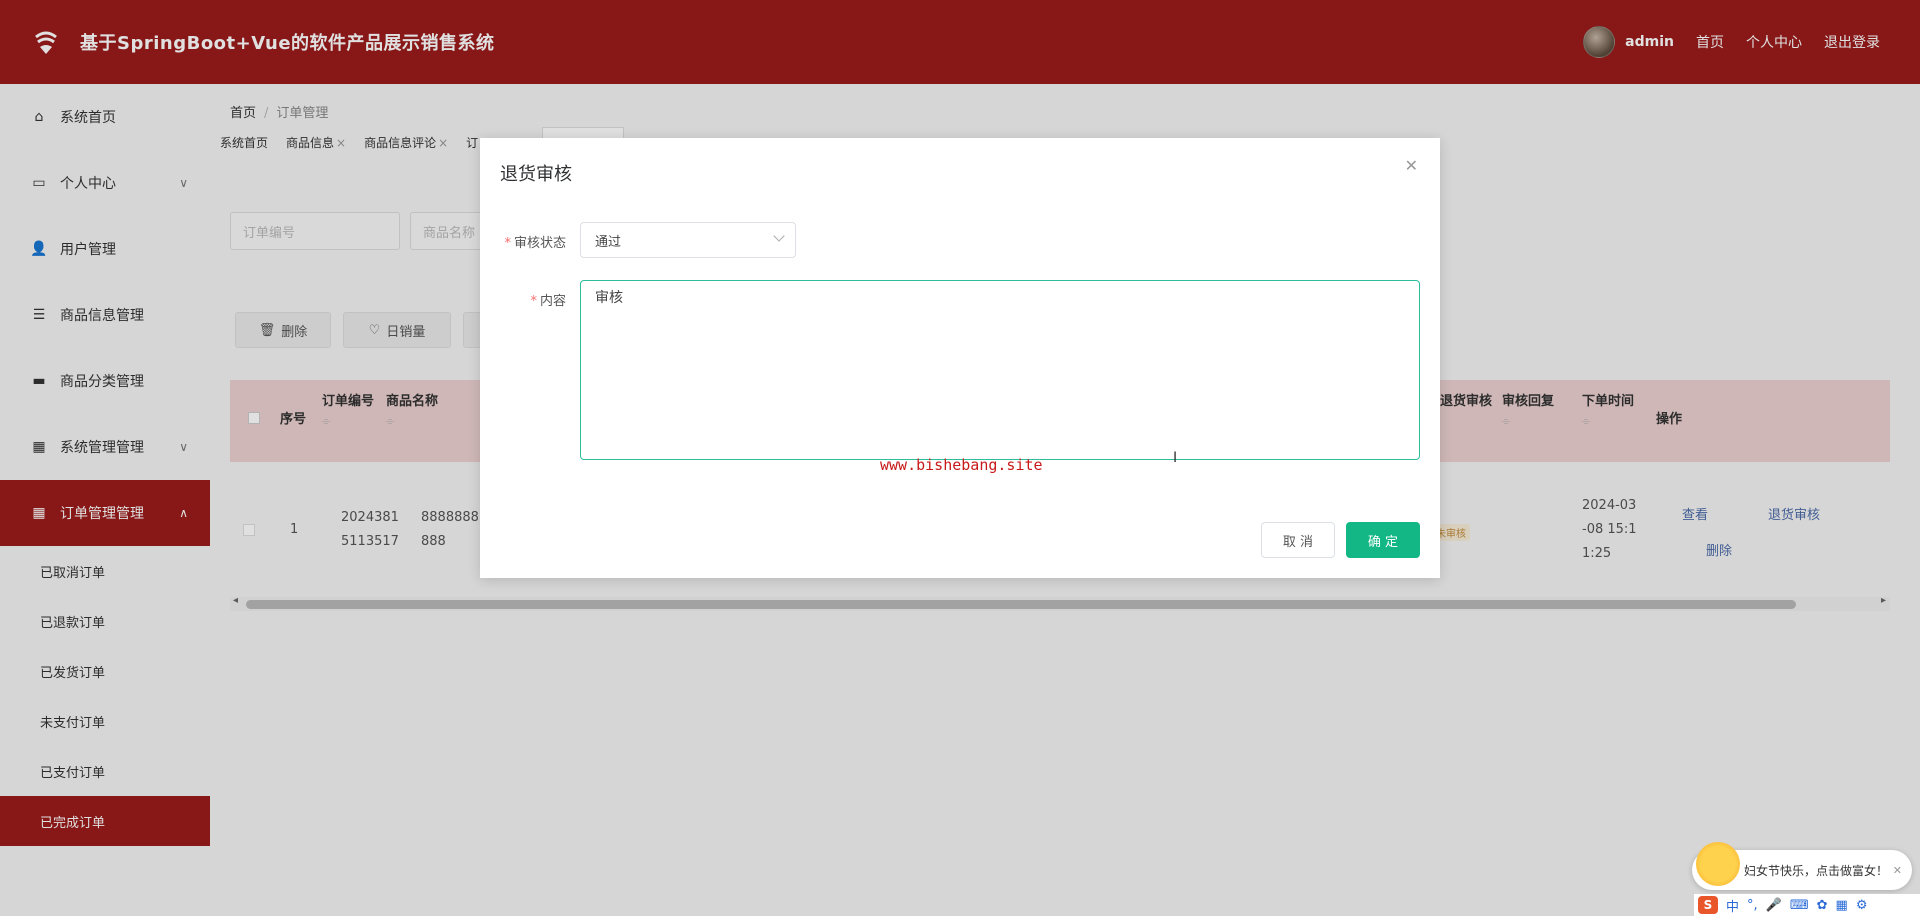 The width and height of the screenshot is (1920, 916). I want to click on content-field-label: * 内容, so click(548, 301).